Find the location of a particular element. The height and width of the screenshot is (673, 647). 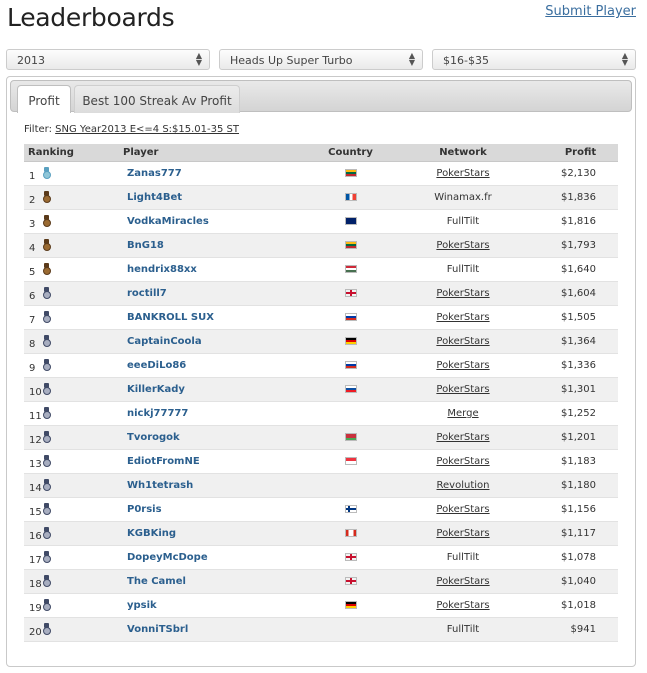

column-header-profit: Profit is located at coordinates (580, 153).